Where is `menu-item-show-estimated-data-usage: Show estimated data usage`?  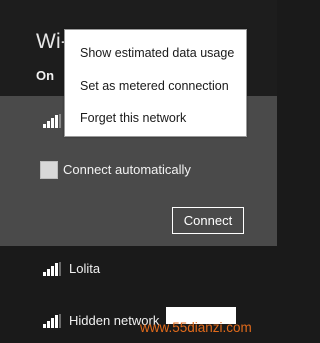 menu-item-show-estimated-data-usage: Show estimated data usage is located at coordinates (157, 53).